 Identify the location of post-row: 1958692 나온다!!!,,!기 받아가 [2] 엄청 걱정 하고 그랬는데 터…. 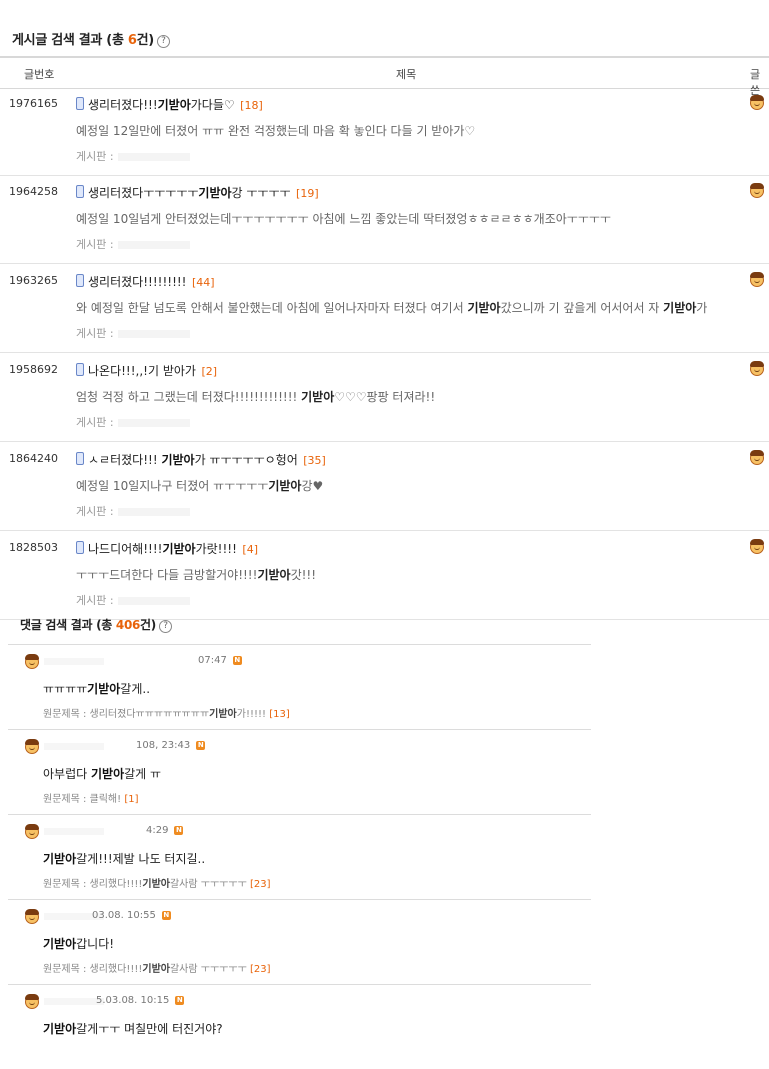
(384, 397).